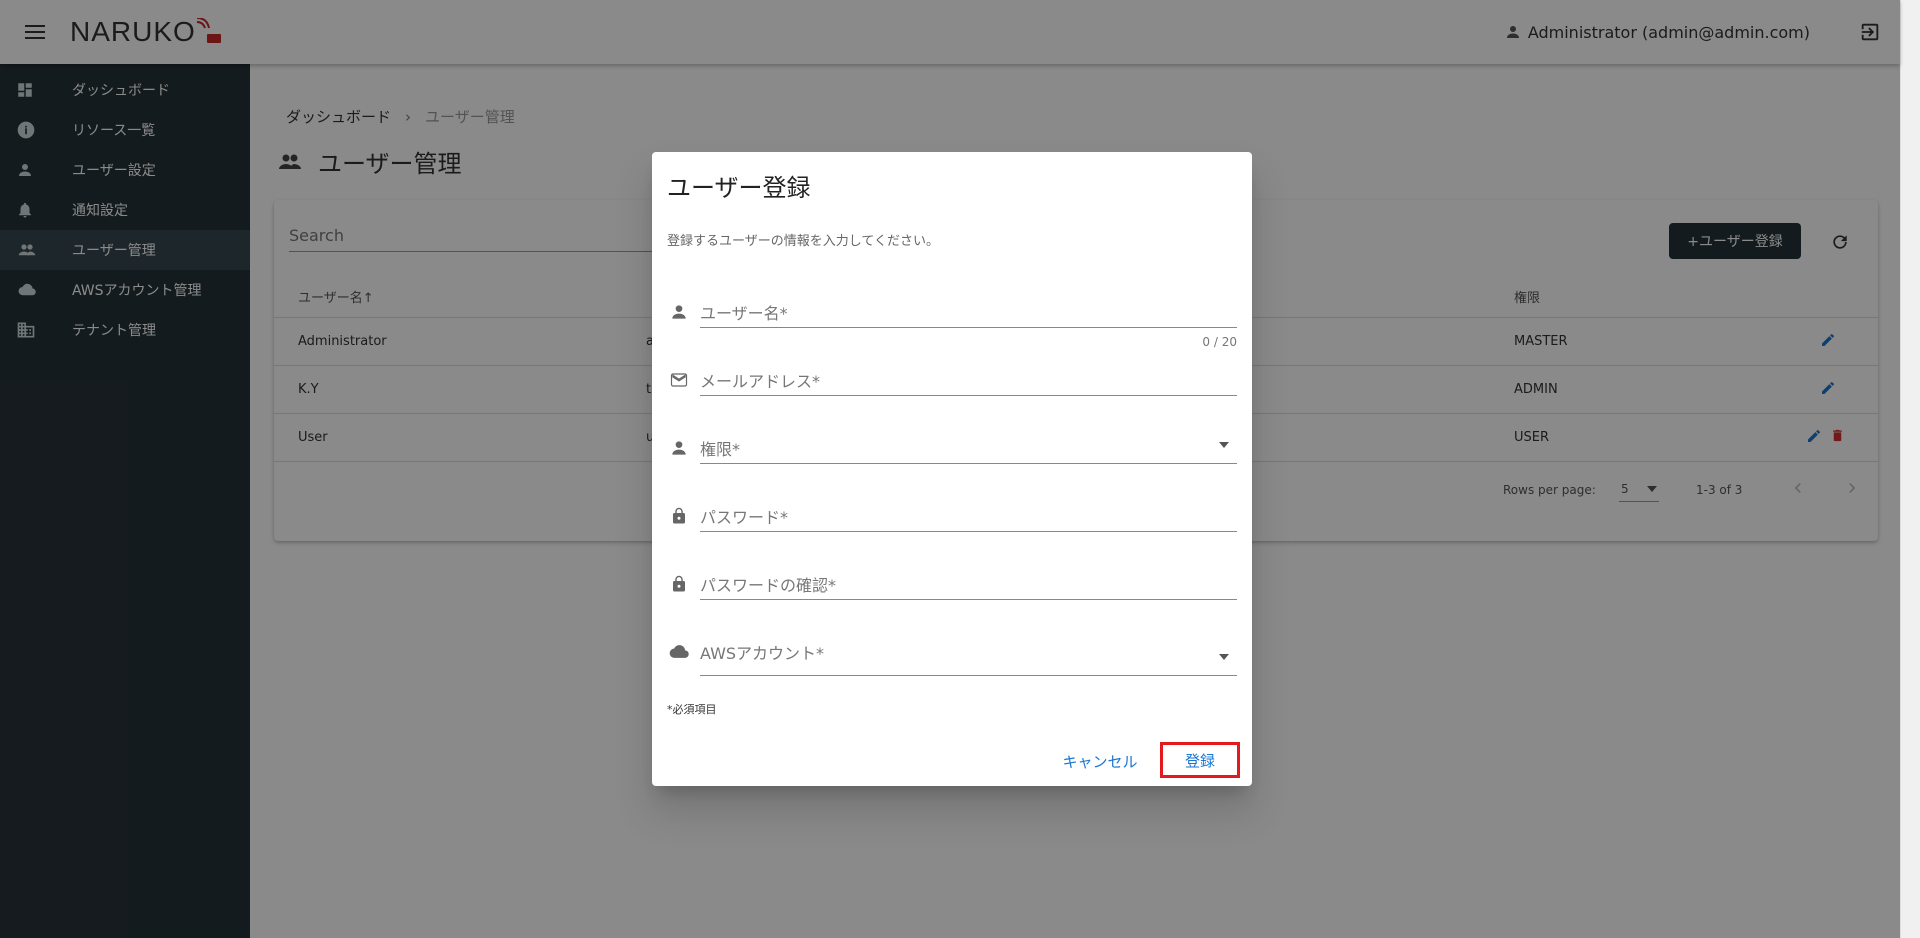 This screenshot has width=1920, height=938. What do you see at coordinates (1219, 342) in the screenshot?
I see `username-counter: 0 / 20` at bounding box center [1219, 342].